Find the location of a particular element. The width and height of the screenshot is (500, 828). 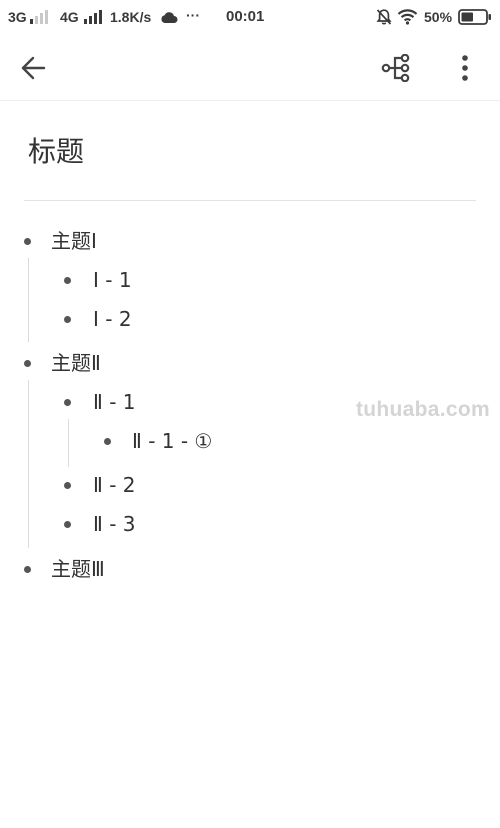

back-arrow-icon is located at coordinates (33, 68).